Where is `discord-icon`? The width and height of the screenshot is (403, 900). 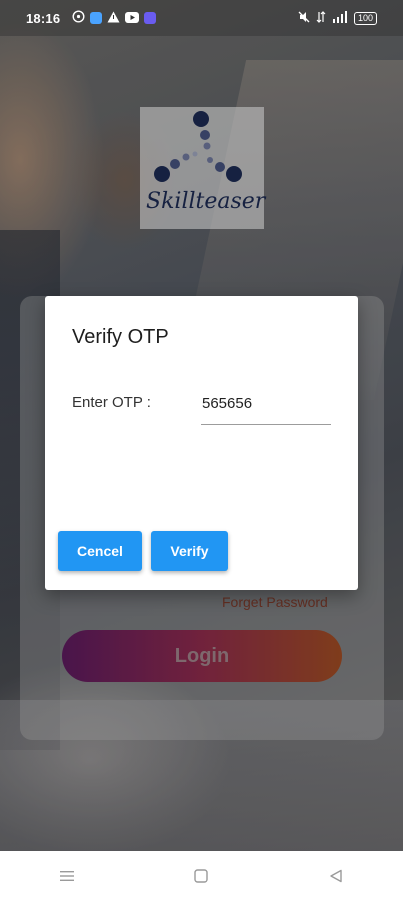 discord-icon is located at coordinates (150, 18).